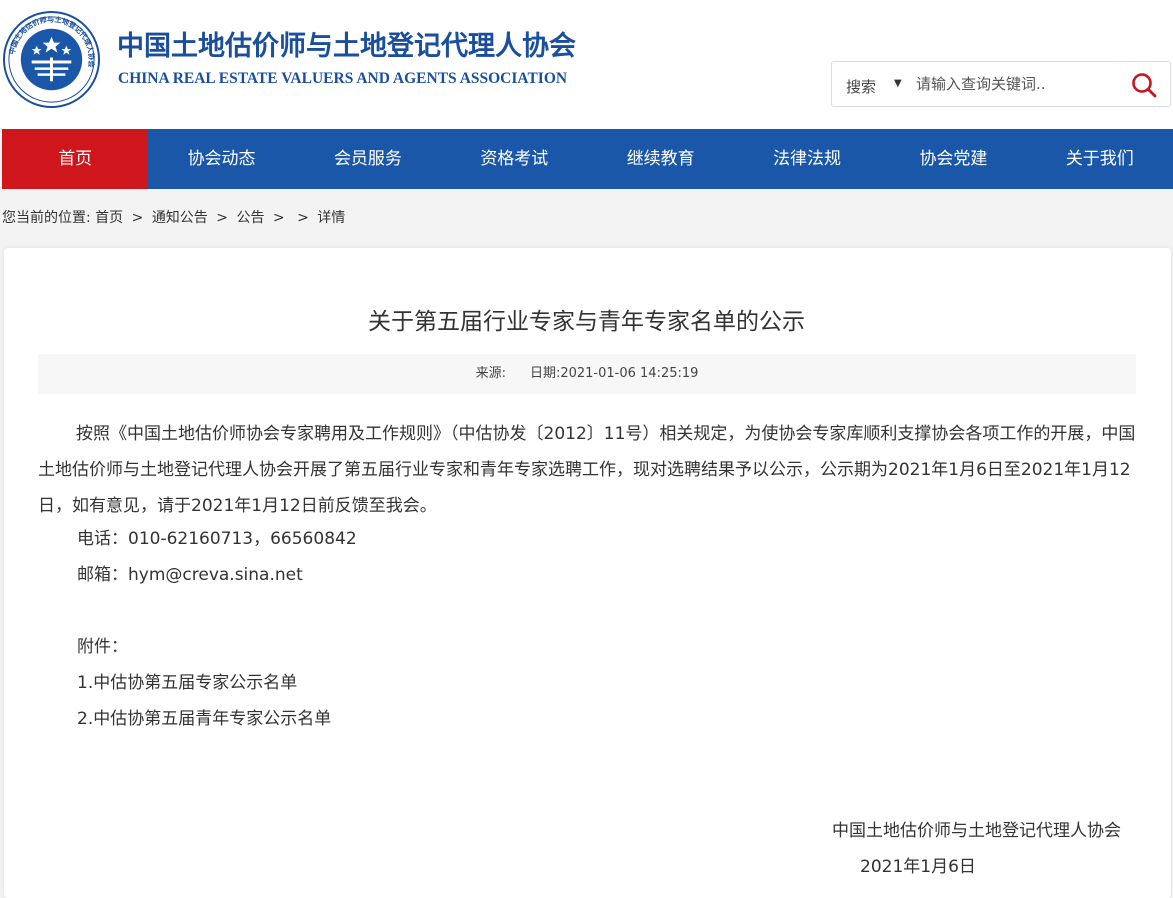 Image resolution: width=1173 pixels, height=898 pixels. Describe the element at coordinates (490, 373) in the screenshot. I see `source-label: 来源:` at that location.